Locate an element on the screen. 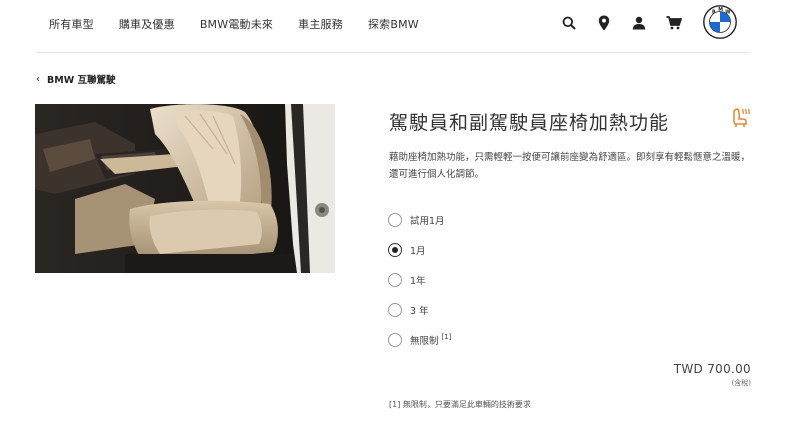  option-1-month: 1月 is located at coordinates (419, 250).